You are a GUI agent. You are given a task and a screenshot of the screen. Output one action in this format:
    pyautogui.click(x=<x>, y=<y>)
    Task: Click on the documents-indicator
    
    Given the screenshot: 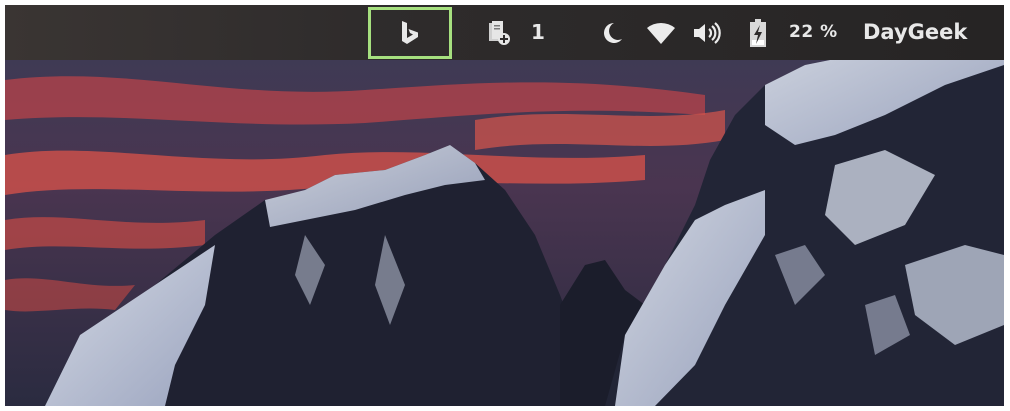 What is the action you would take?
    pyautogui.click(x=499, y=32)
    